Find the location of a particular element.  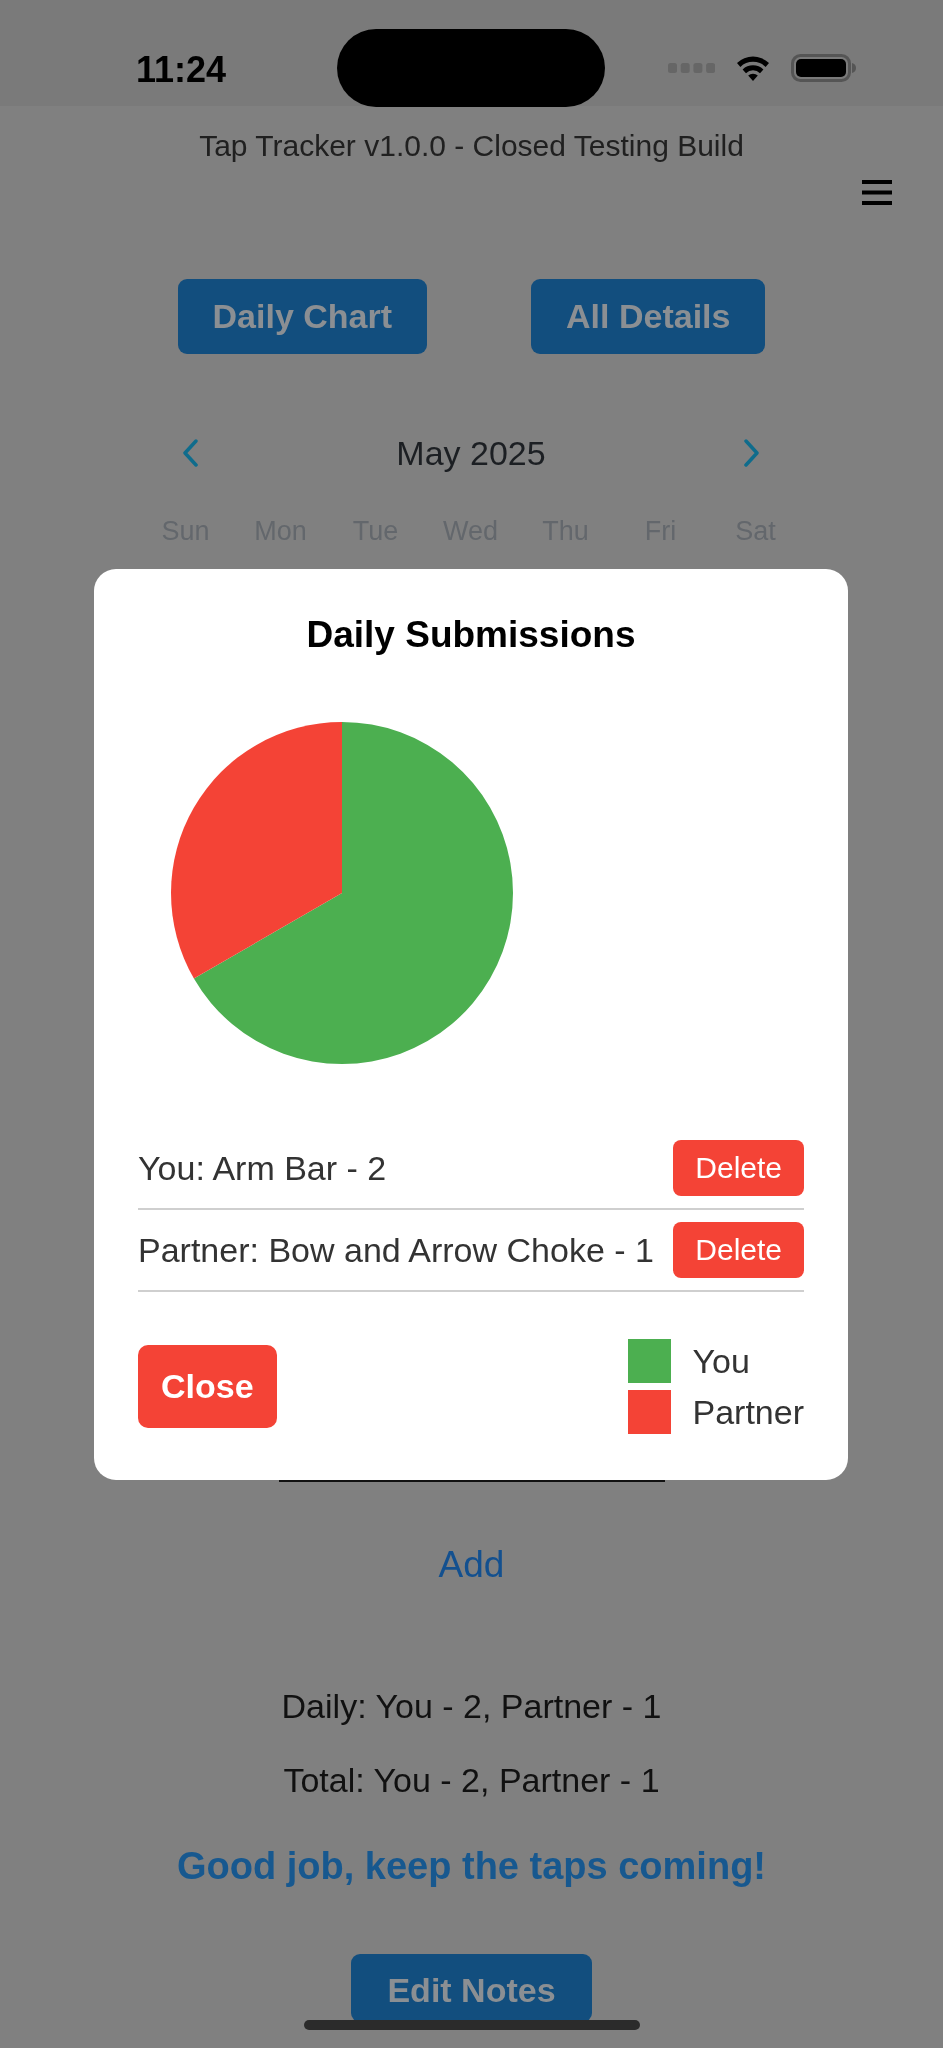

wifi-icon is located at coordinates (753, 68).